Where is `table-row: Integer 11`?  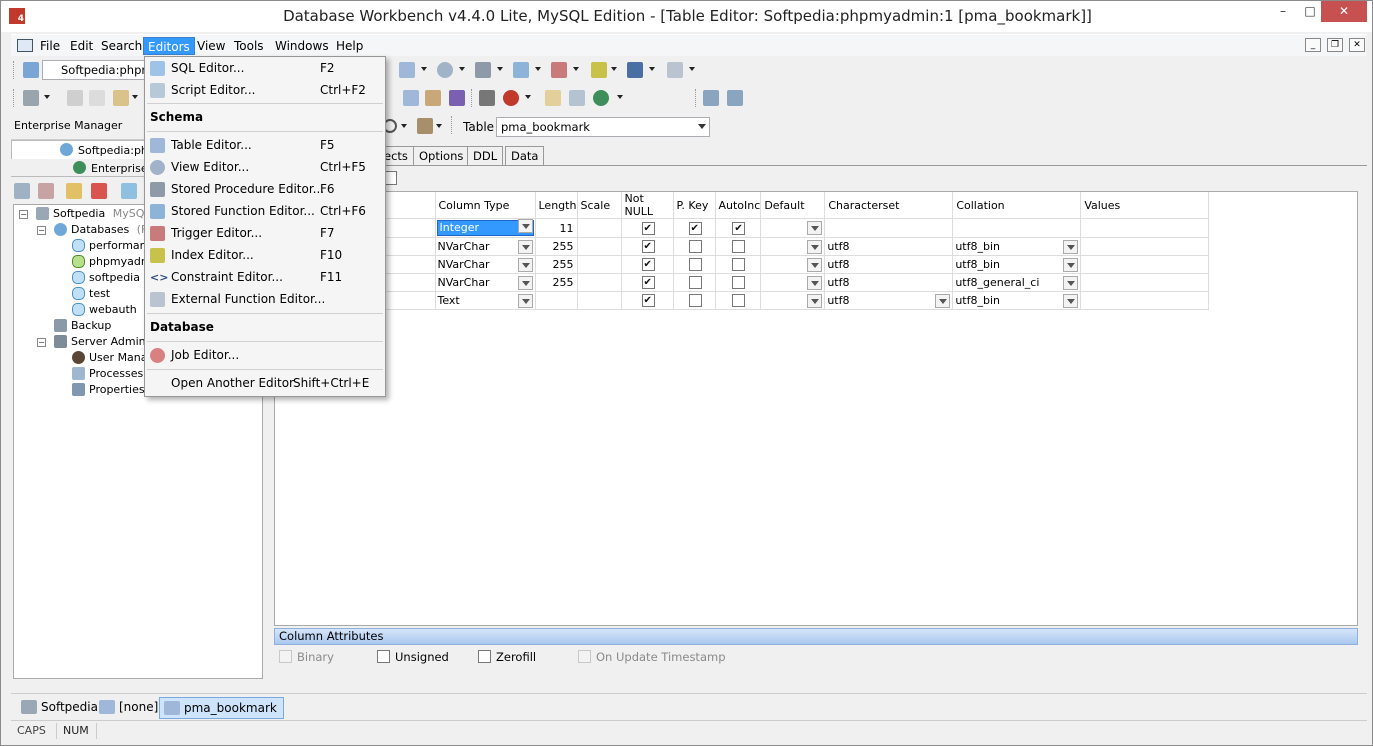
table-row: Integer 11 is located at coordinates (742, 228).